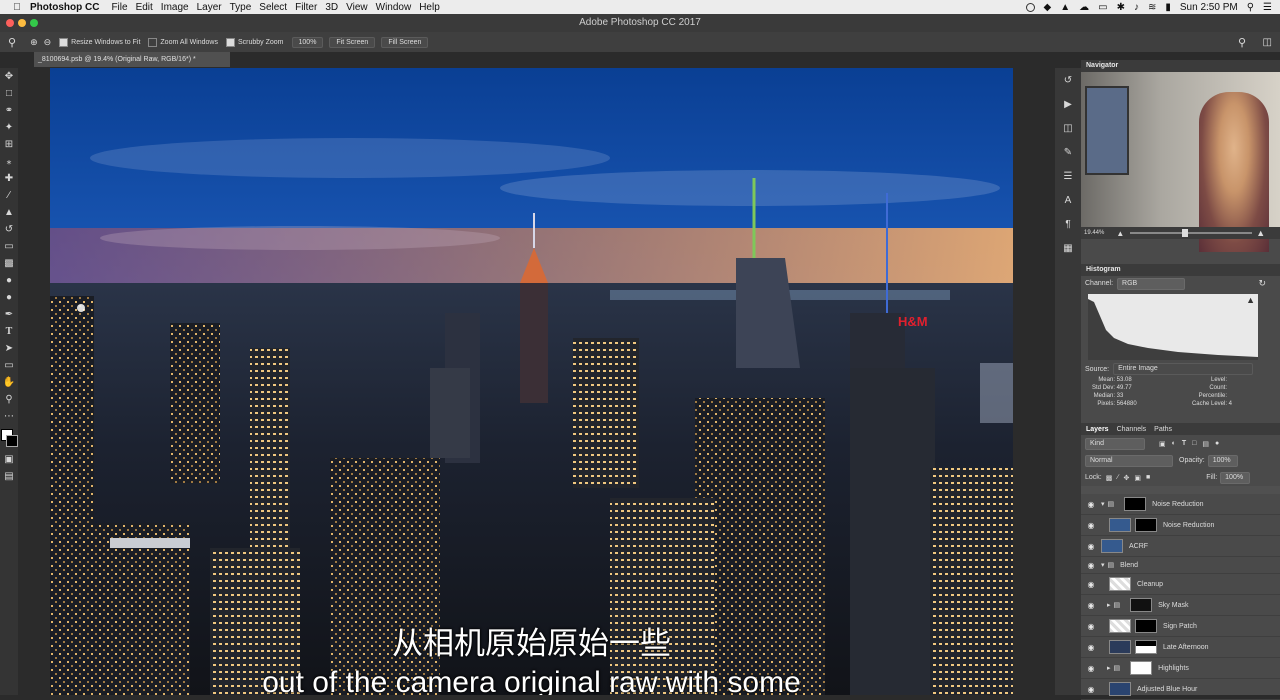 The image size is (1280, 700). Describe the element at coordinates (9, 416) in the screenshot. I see `more-tools-icon: ⋯` at that location.